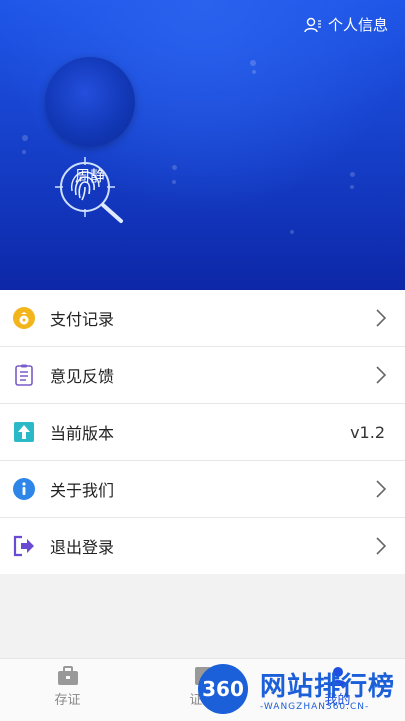  I want to click on menu-item-label: 支付记录, so click(82, 319).